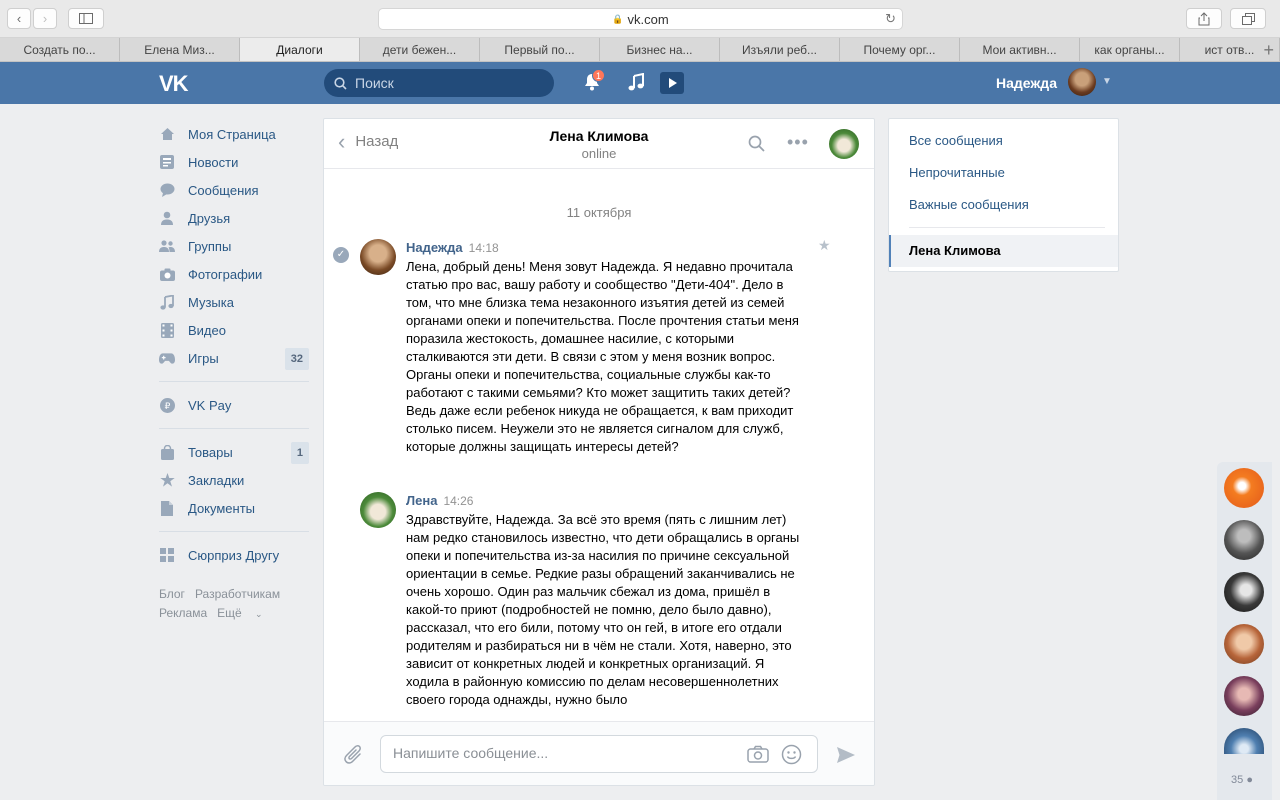 The width and height of the screenshot is (1280, 800). I want to click on message-author: Лена 14:26, so click(439, 500).